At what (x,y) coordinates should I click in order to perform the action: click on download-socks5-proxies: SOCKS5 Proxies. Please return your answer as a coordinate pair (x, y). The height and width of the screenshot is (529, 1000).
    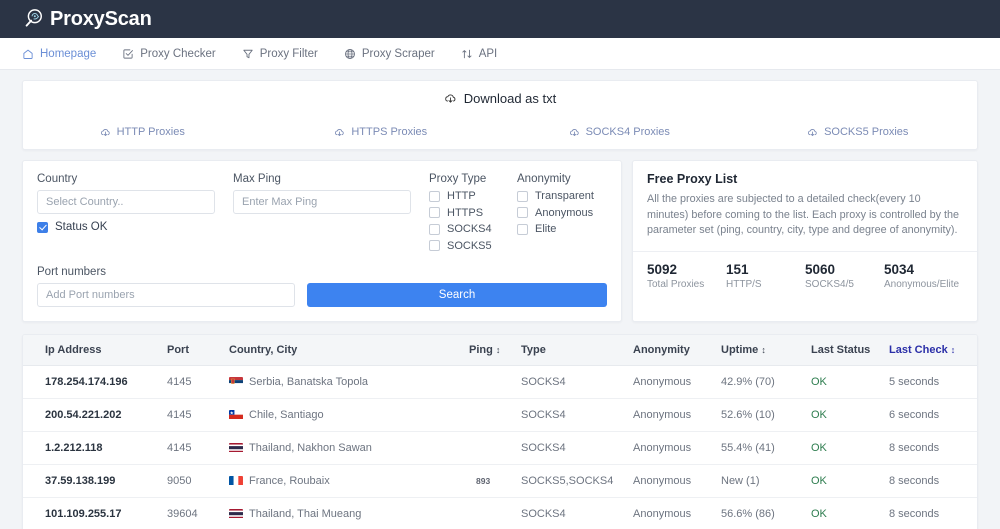
    Looking at the image, I should click on (858, 132).